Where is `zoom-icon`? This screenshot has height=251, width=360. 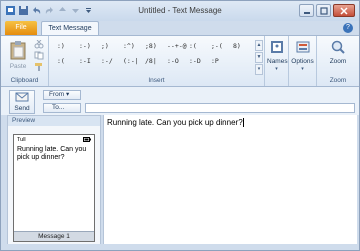 zoom-icon is located at coordinates (338, 47).